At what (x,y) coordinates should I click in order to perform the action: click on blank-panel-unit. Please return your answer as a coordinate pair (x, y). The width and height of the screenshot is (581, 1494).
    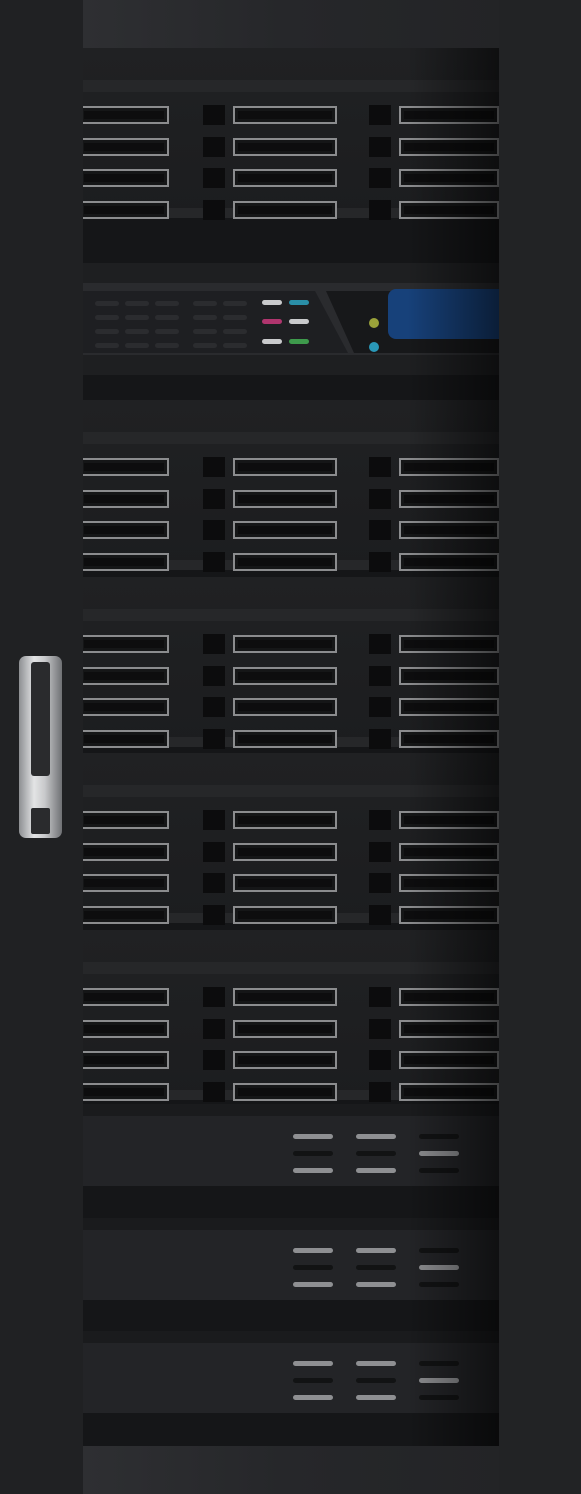
    Looking at the image, I should click on (291, 1378).